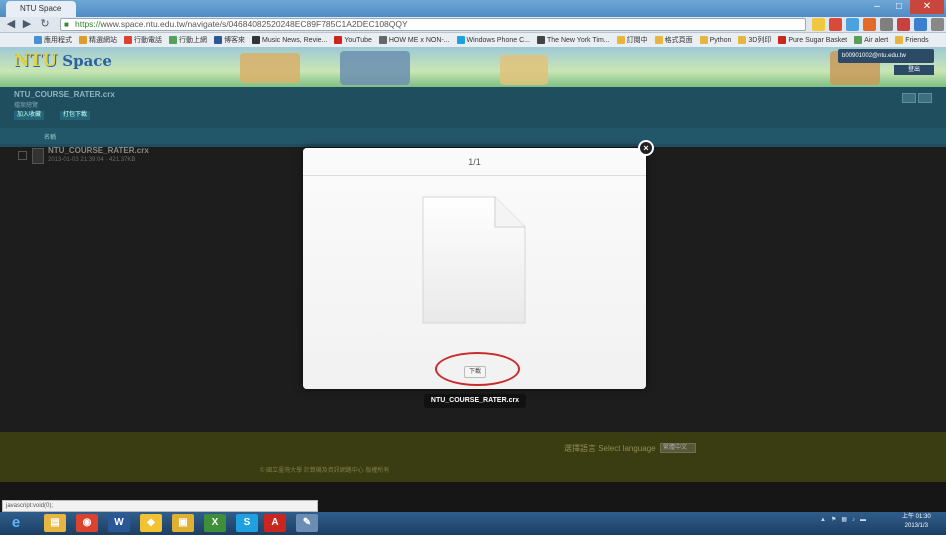 The width and height of the screenshot is (946, 535). Describe the element at coordinates (160, 506) in the screenshot. I see `status-bar-url: javascript:void(0);` at that location.